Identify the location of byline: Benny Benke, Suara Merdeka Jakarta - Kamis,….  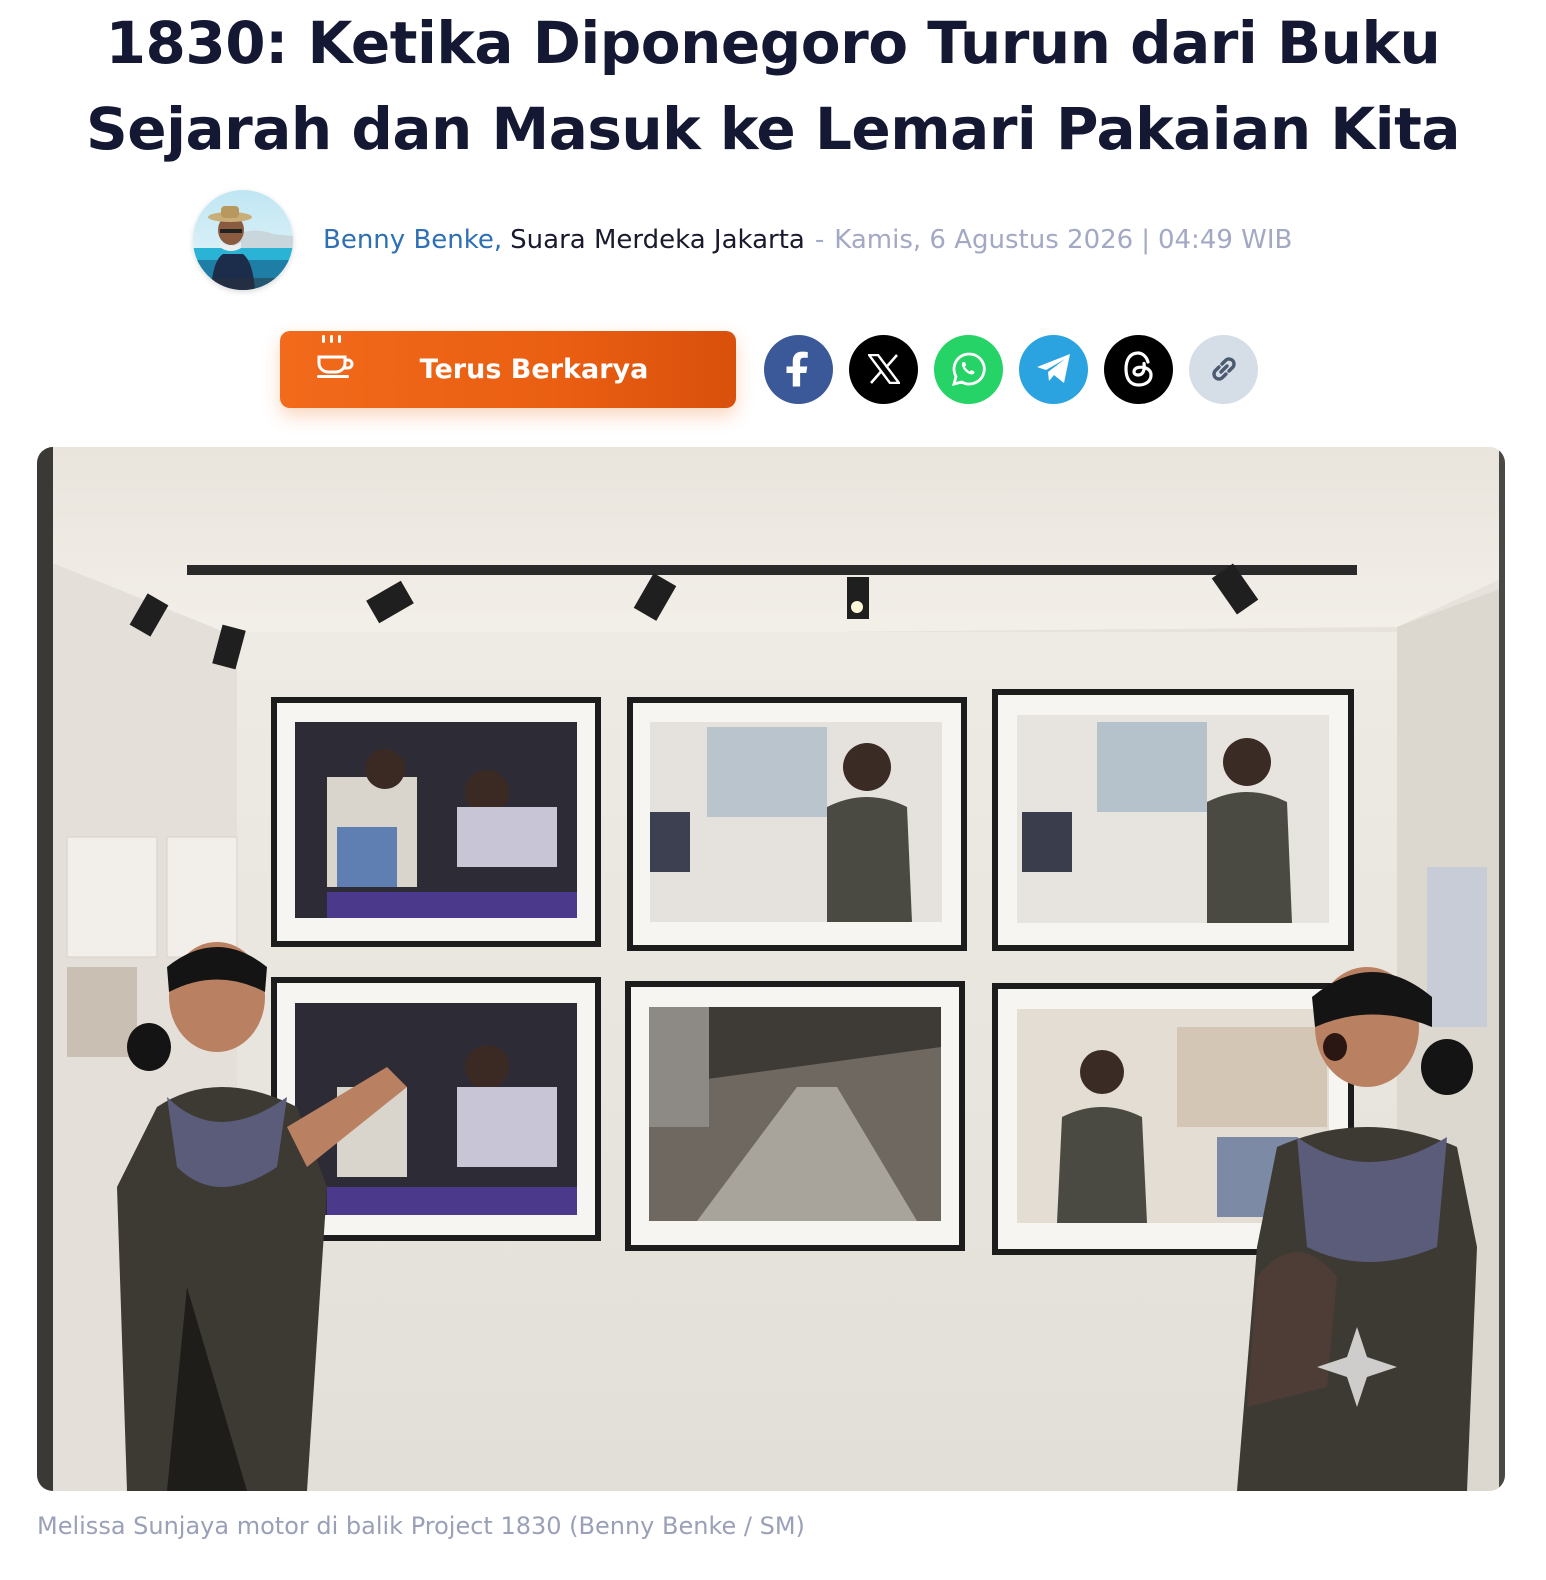
(742, 240).